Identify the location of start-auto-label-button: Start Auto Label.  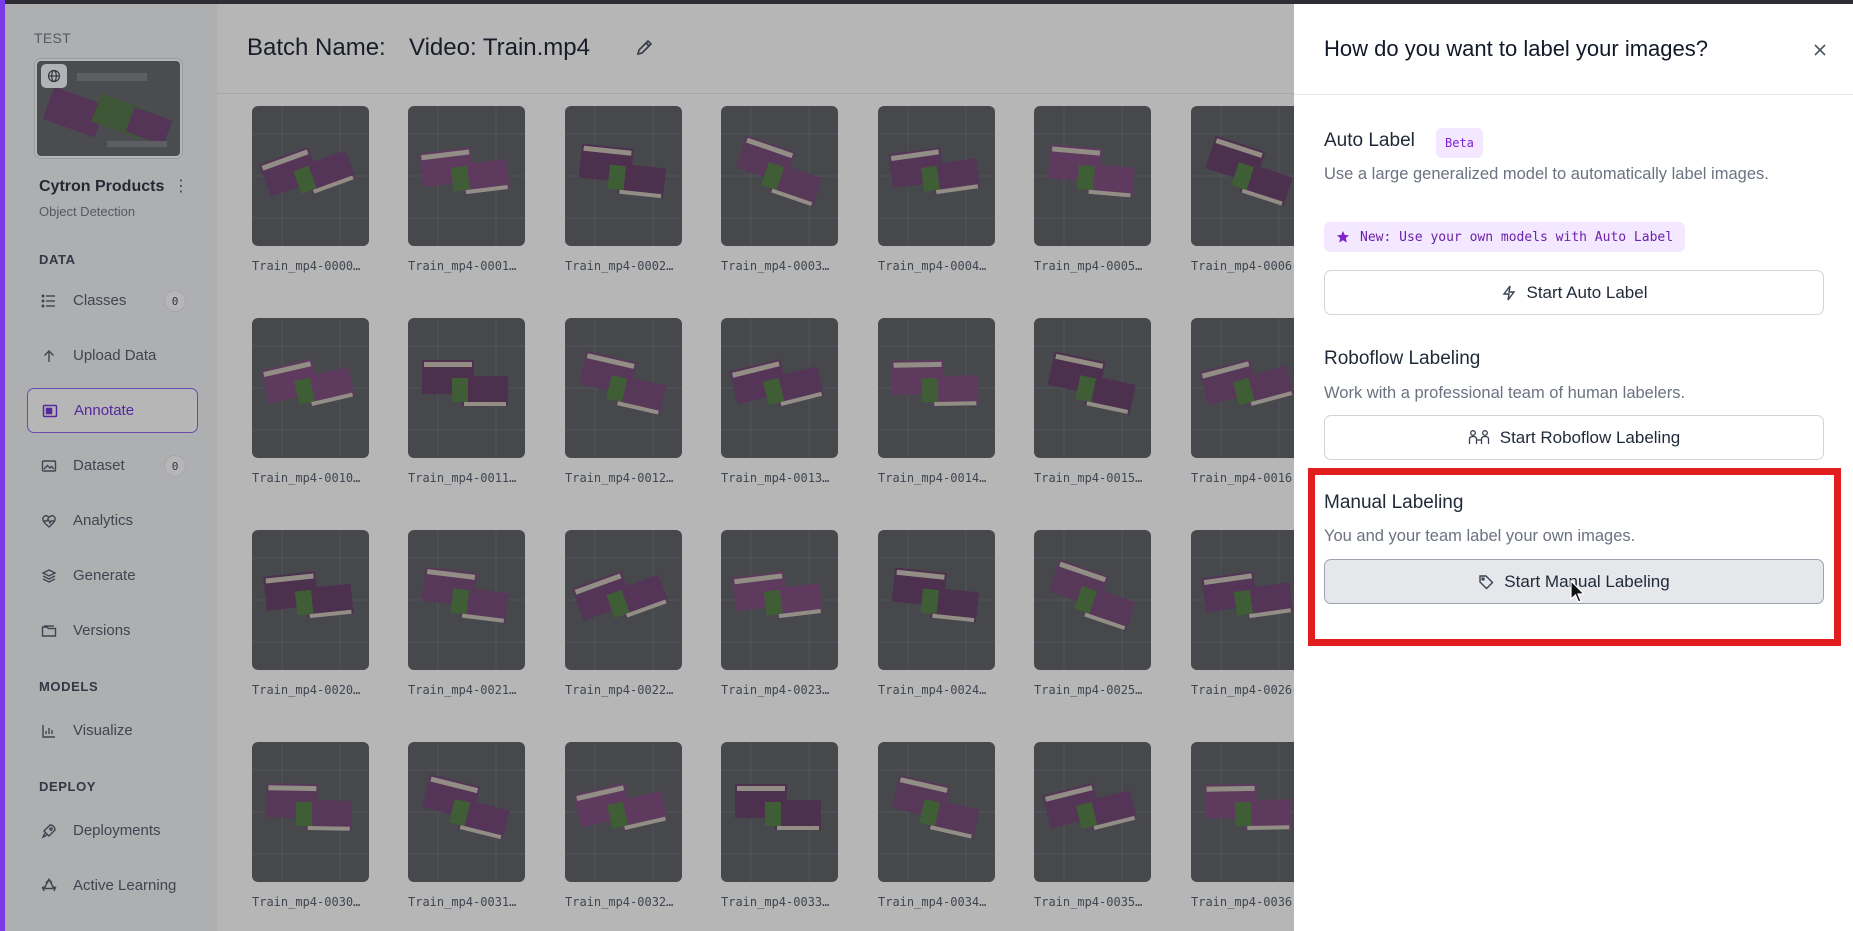
(1574, 292).